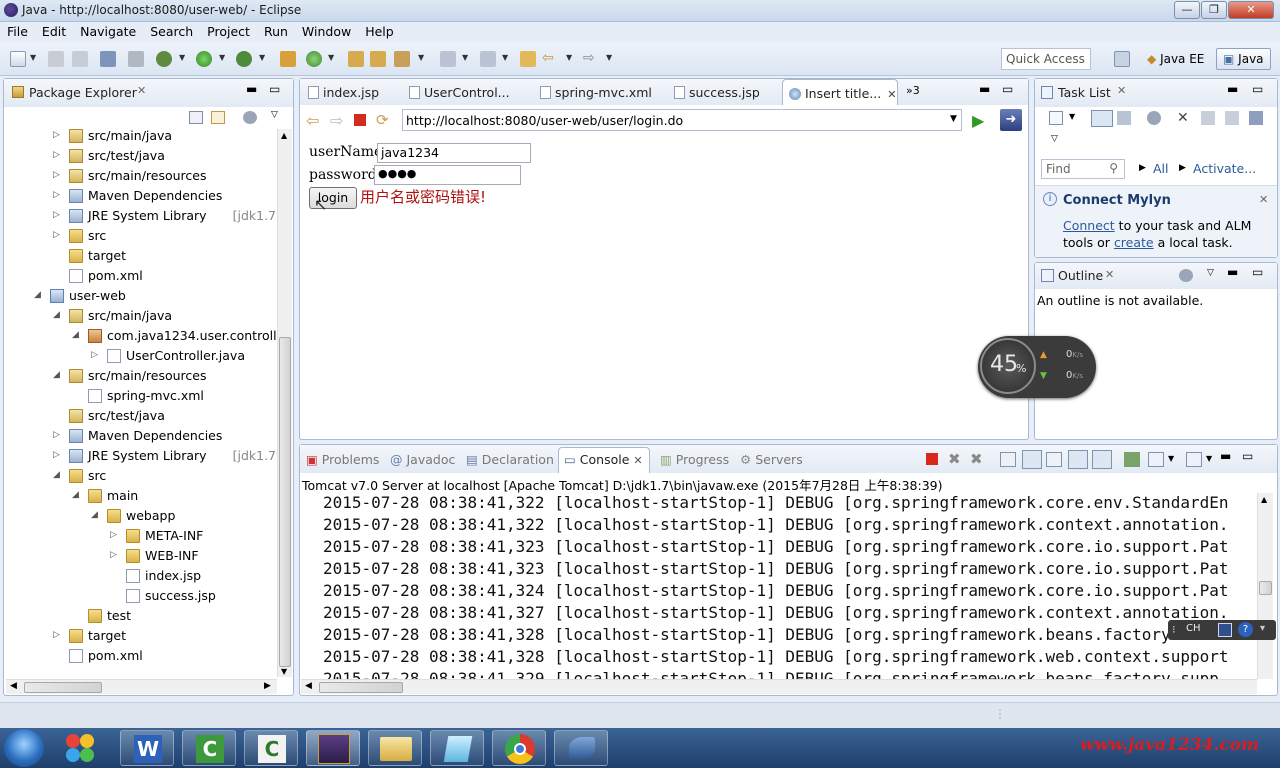 The height and width of the screenshot is (768, 1280). What do you see at coordinates (1193, 628) in the screenshot?
I see `ime-language: CH` at bounding box center [1193, 628].